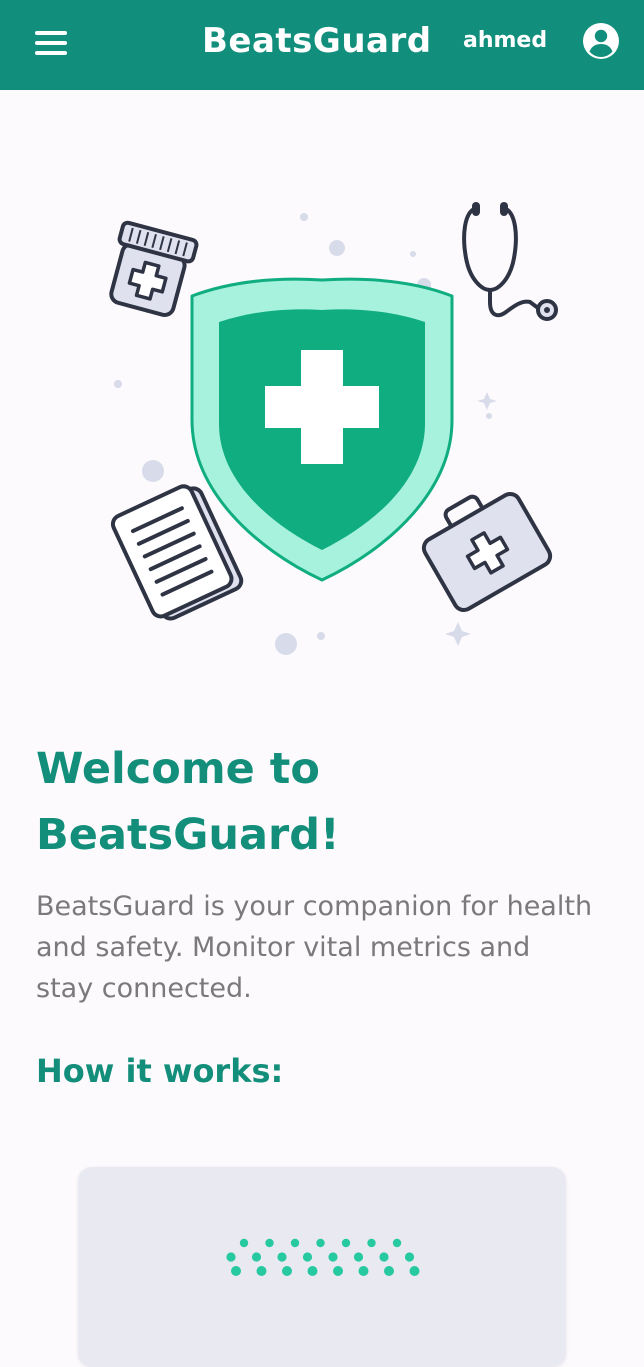 This screenshot has width=644, height=1367. Describe the element at coordinates (505, 40) in the screenshot. I see `username-label: ahmed` at that location.